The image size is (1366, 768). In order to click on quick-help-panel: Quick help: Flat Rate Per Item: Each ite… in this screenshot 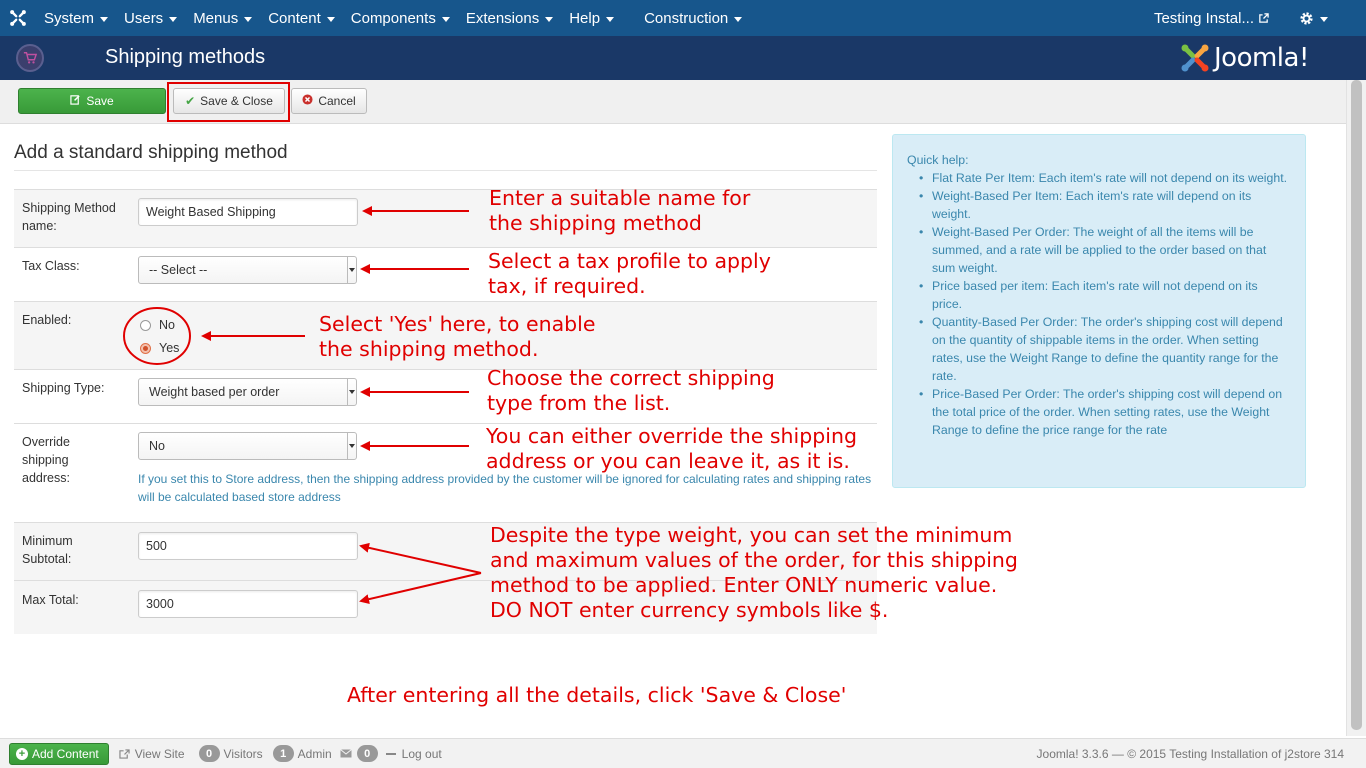, I will do `click(1099, 311)`.